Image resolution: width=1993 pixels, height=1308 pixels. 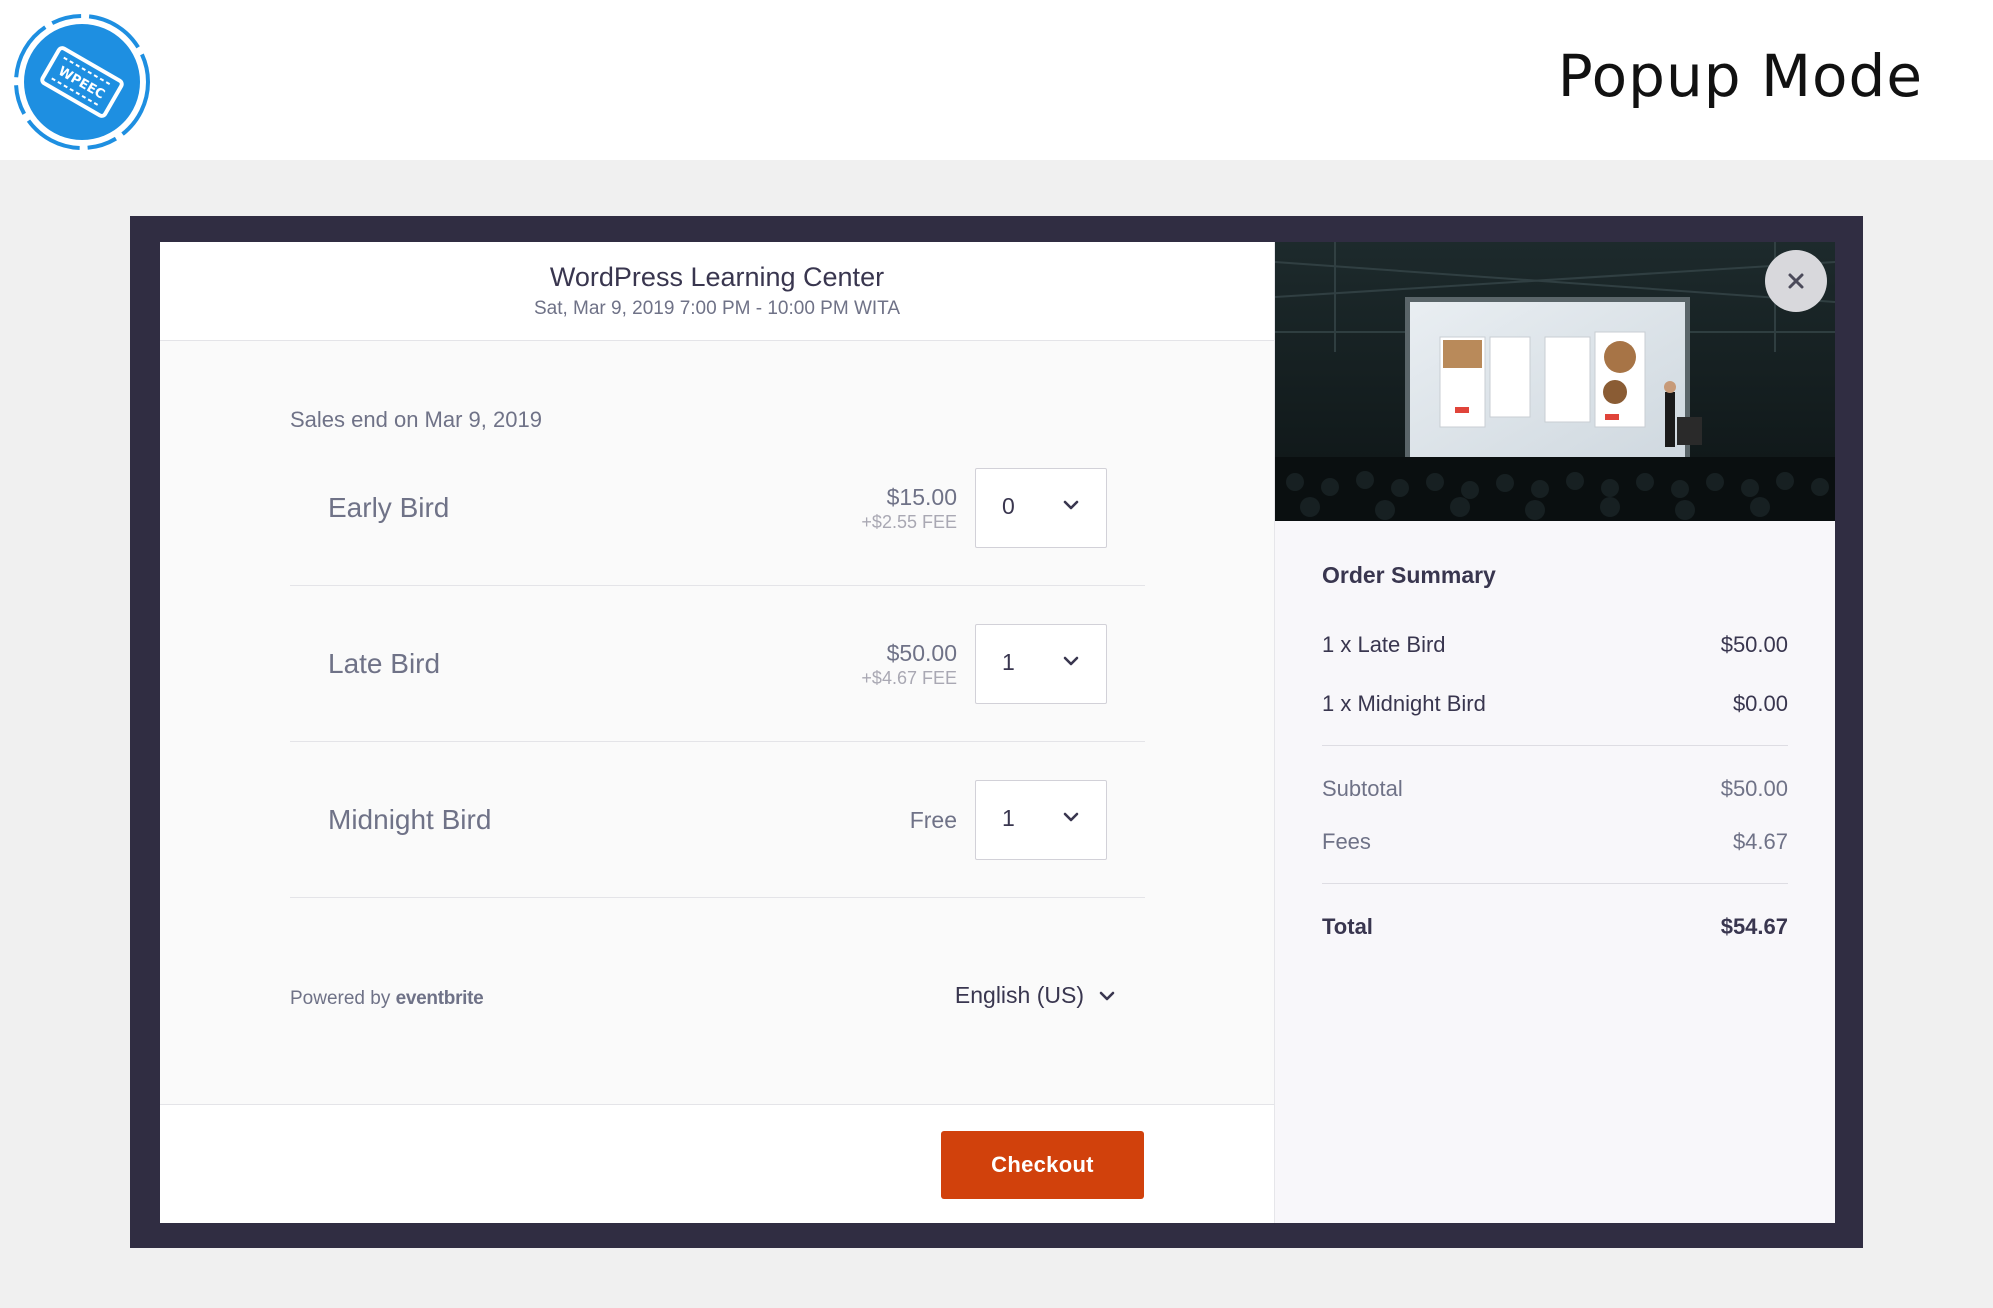 I want to click on powered-by-prefix: Powered by, so click(x=340, y=998).